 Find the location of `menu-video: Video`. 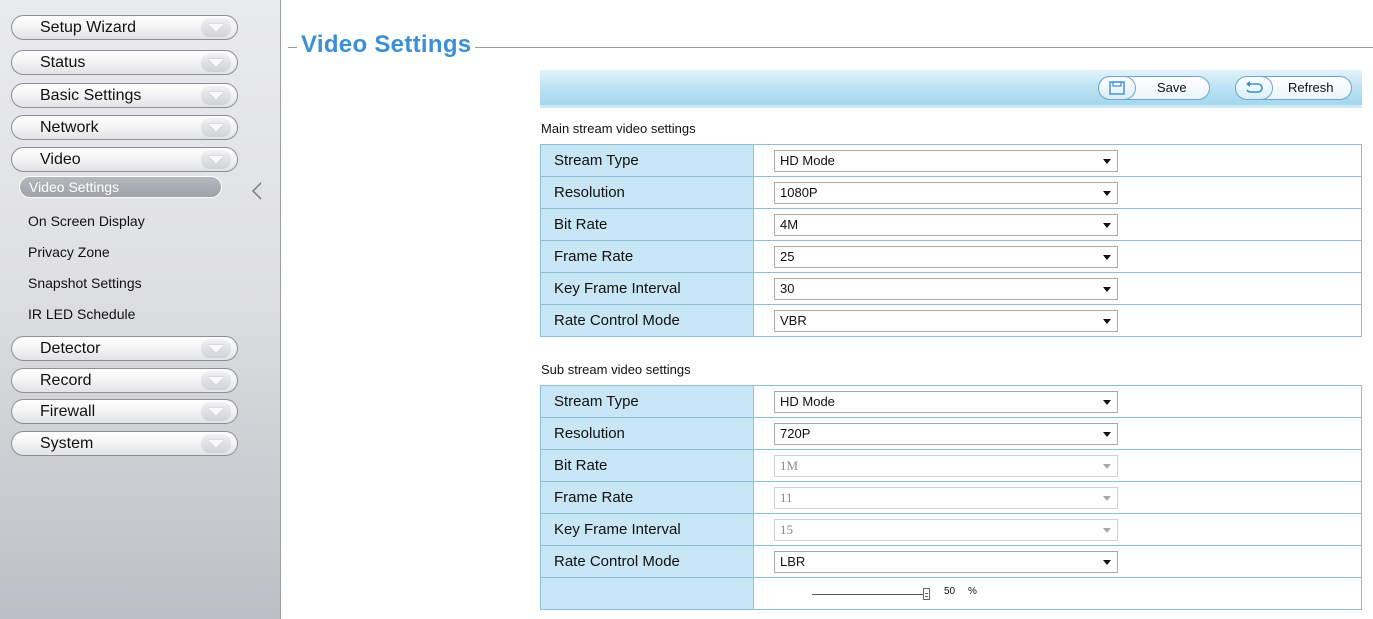

menu-video: Video is located at coordinates (124, 159).